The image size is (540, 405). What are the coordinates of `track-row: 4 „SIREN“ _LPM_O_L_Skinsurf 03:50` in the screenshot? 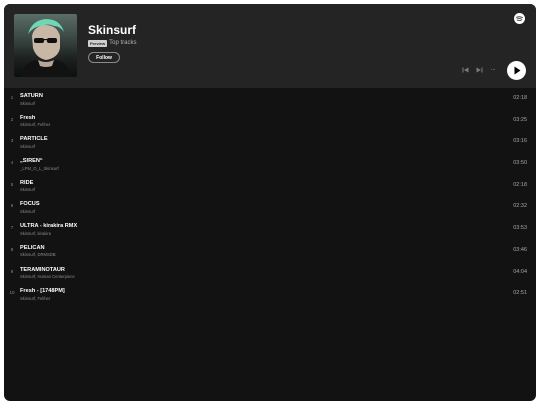 It's located at (270, 164).